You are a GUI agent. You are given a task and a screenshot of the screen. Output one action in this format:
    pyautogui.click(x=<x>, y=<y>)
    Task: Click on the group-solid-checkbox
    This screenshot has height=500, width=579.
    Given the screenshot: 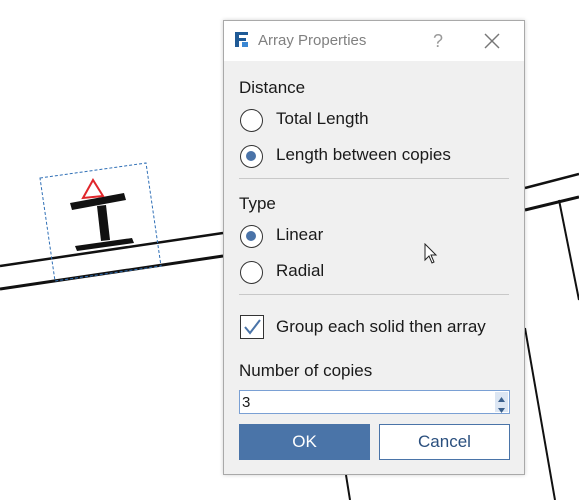 What is the action you would take?
    pyautogui.click(x=252, y=327)
    